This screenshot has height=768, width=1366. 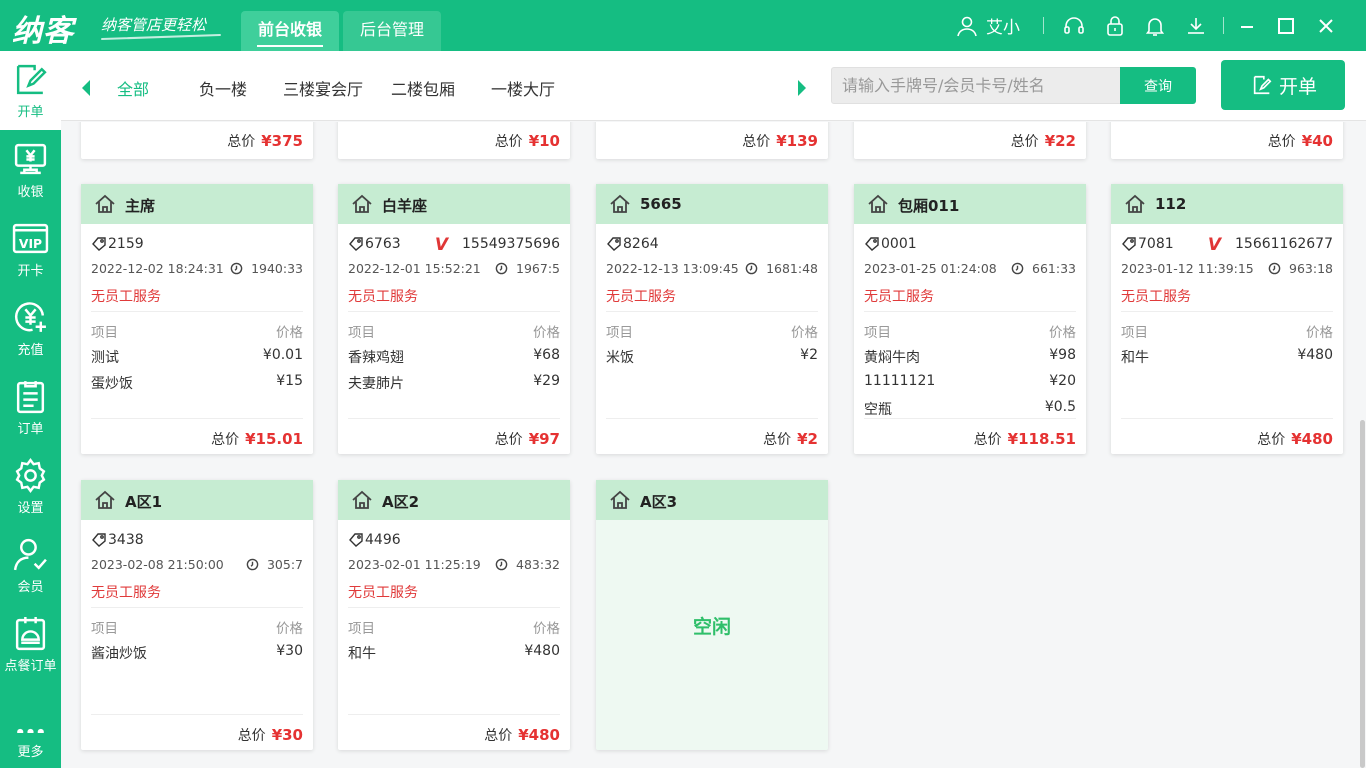 What do you see at coordinates (1003, 25) in the screenshot?
I see `username: 艾小` at bounding box center [1003, 25].